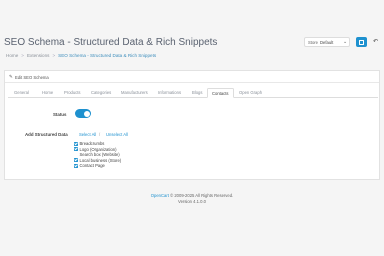 The height and width of the screenshot is (256, 384). I want to click on checkbox-item-contact-page: Contact Page, so click(89, 165).